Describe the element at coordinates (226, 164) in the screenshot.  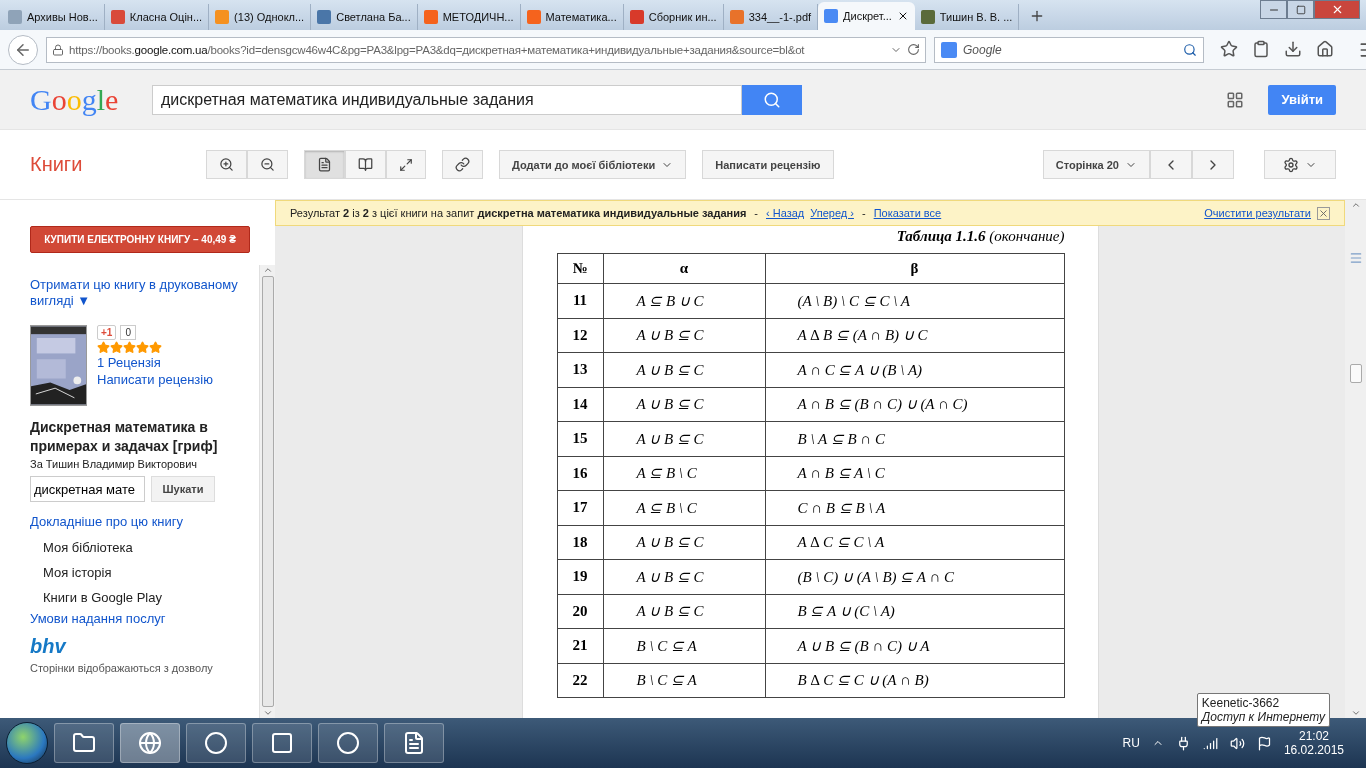
I see `zoom-in-button` at that location.